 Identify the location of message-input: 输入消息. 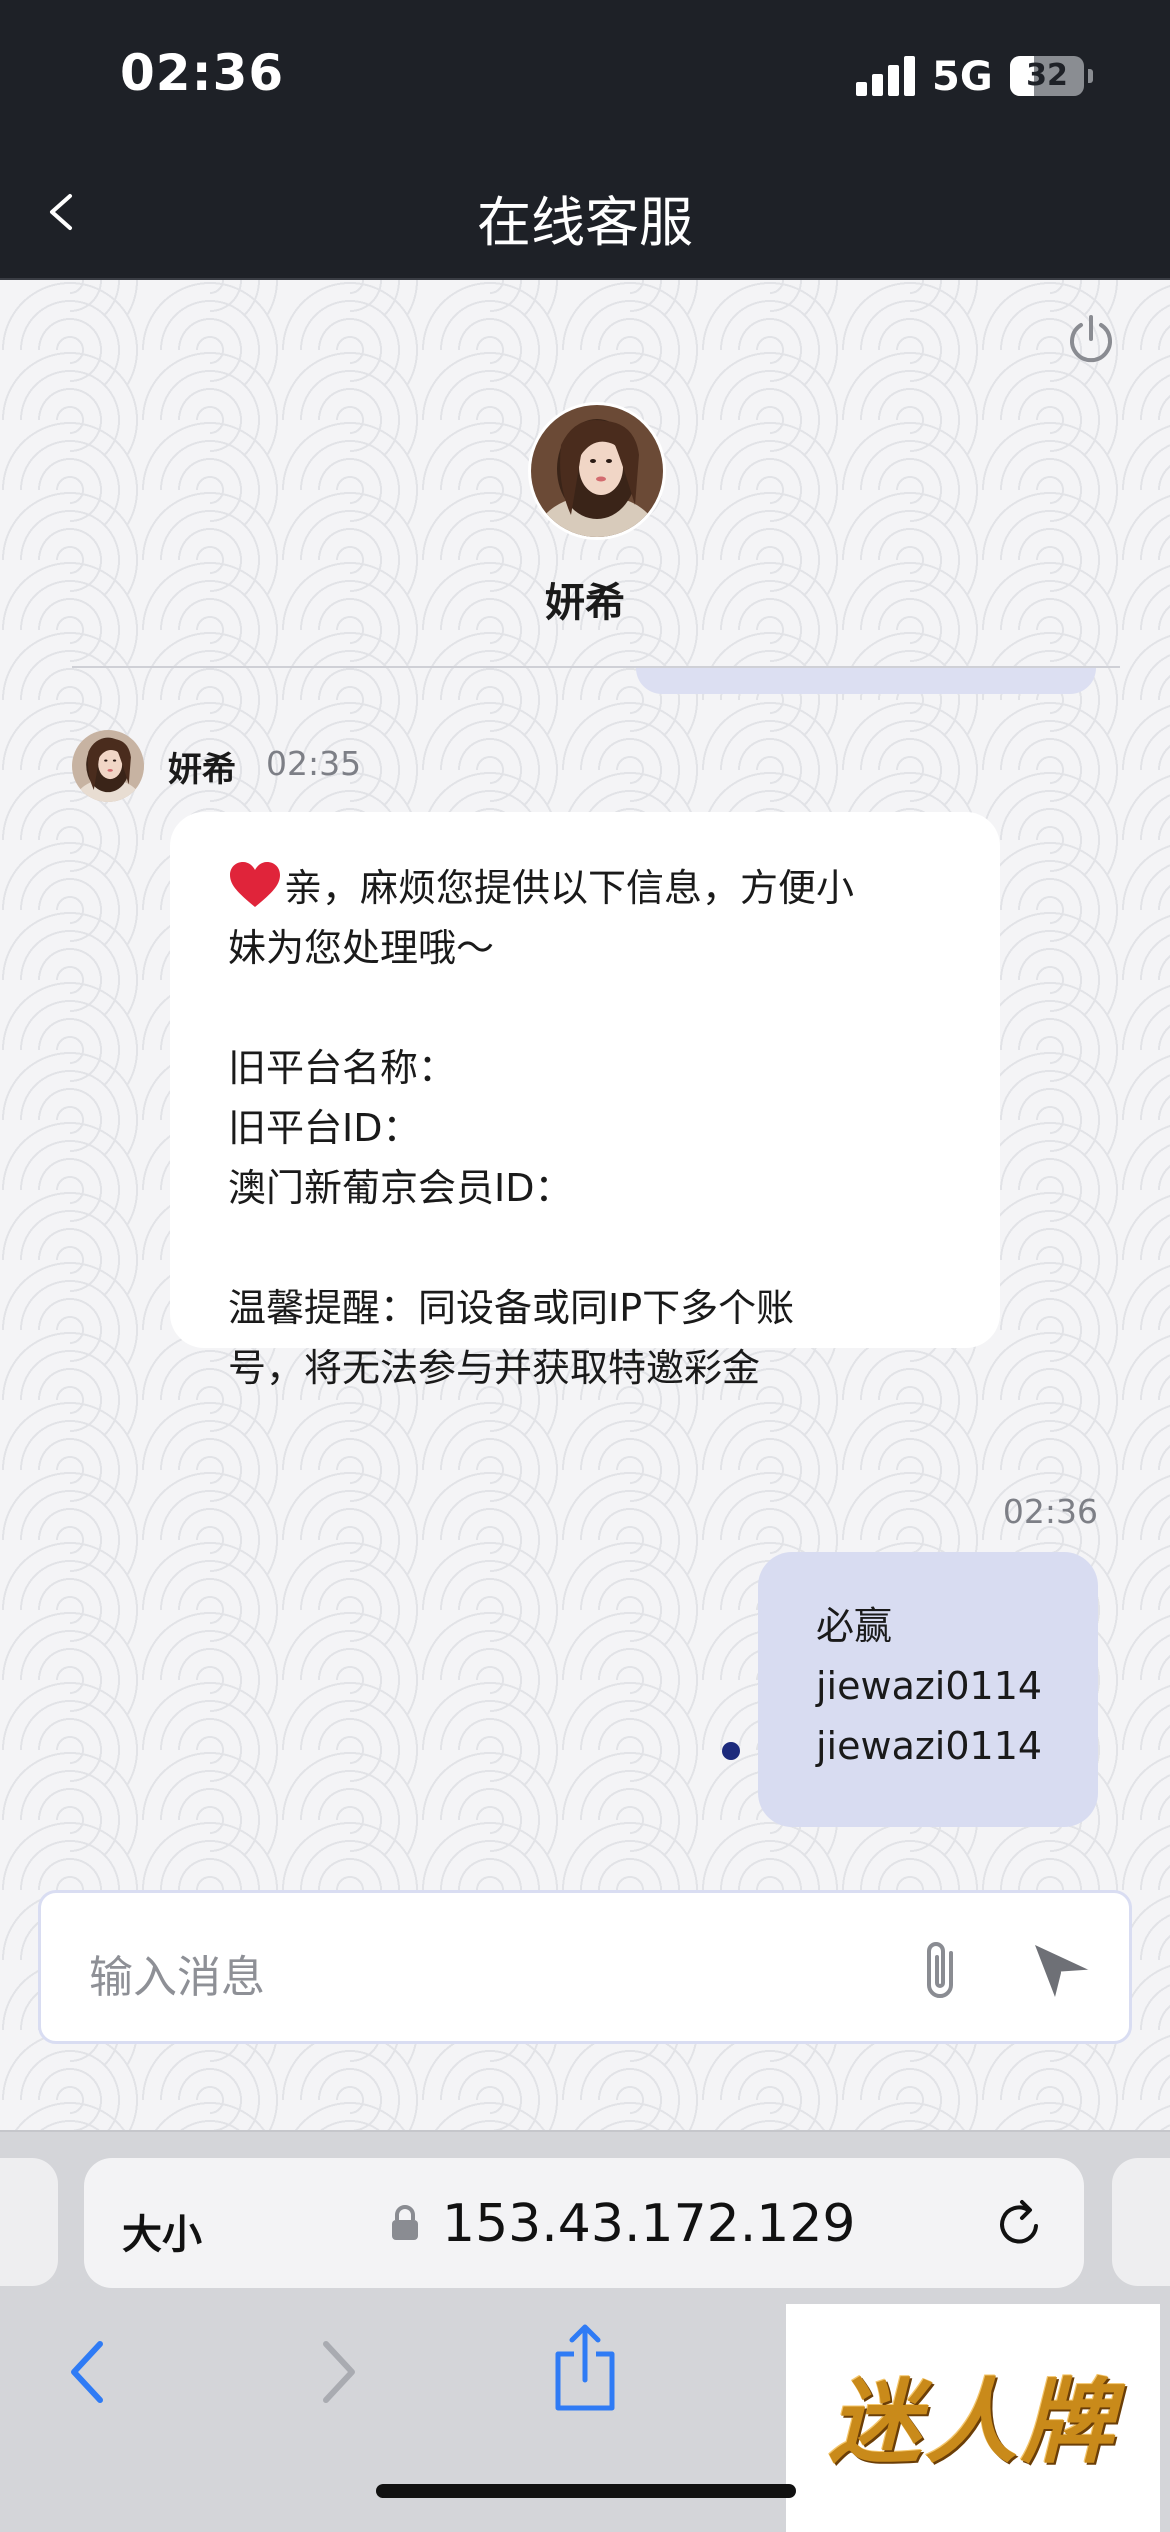
(585, 1967).